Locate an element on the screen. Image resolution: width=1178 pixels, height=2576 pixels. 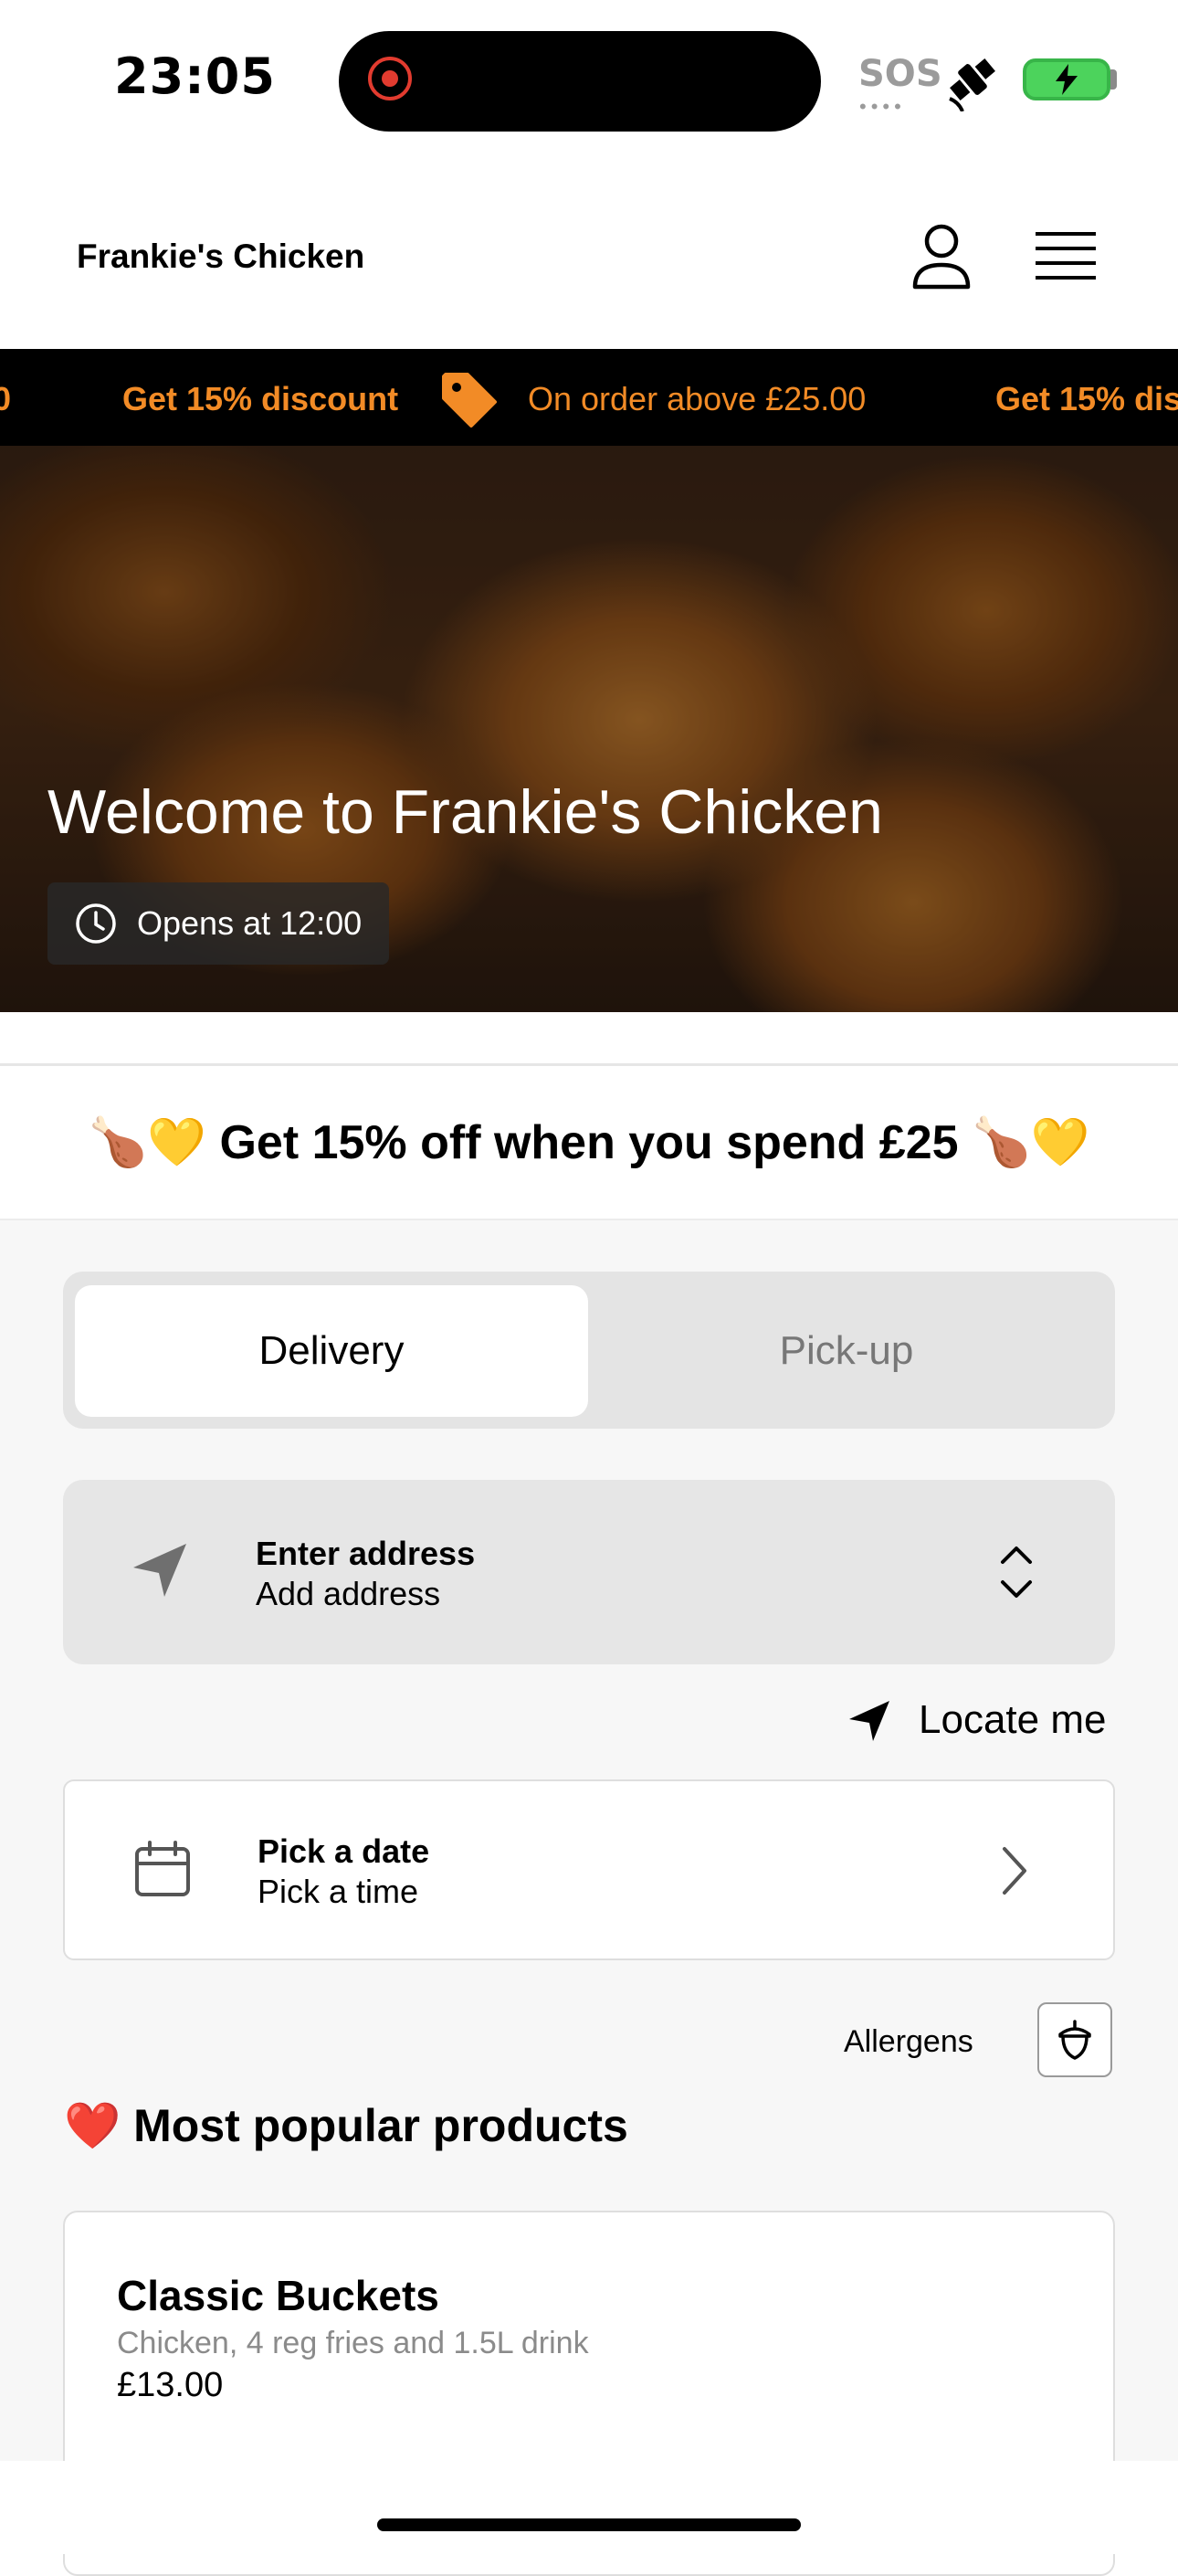
profile-icon is located at coordinates (941, 255).